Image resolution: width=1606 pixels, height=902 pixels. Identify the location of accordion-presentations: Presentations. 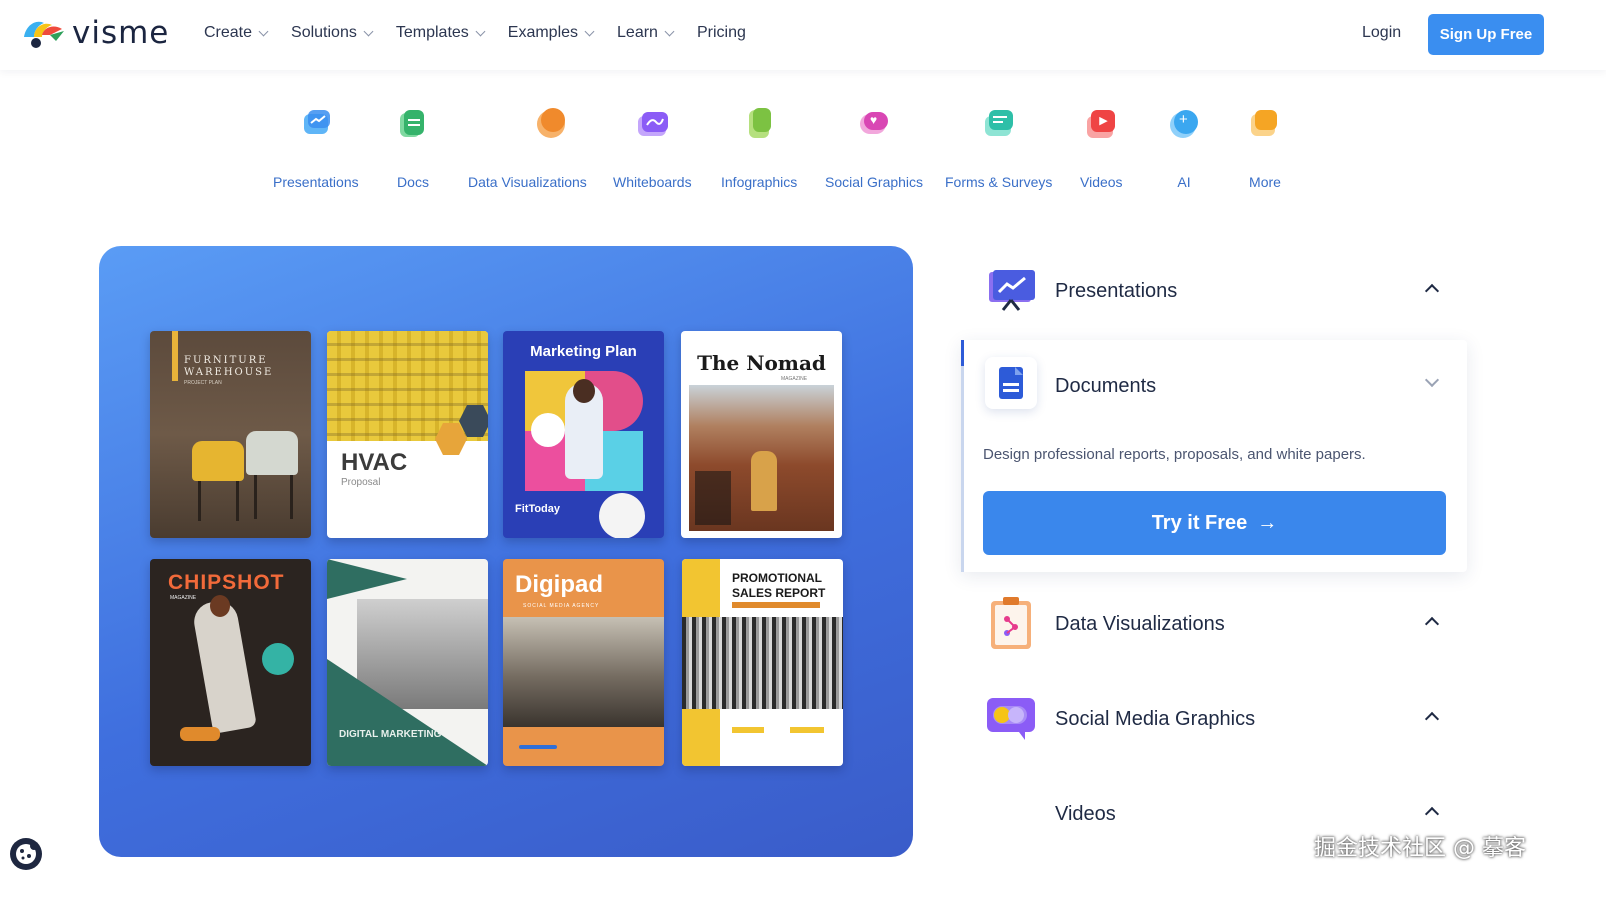
(1214, 290).